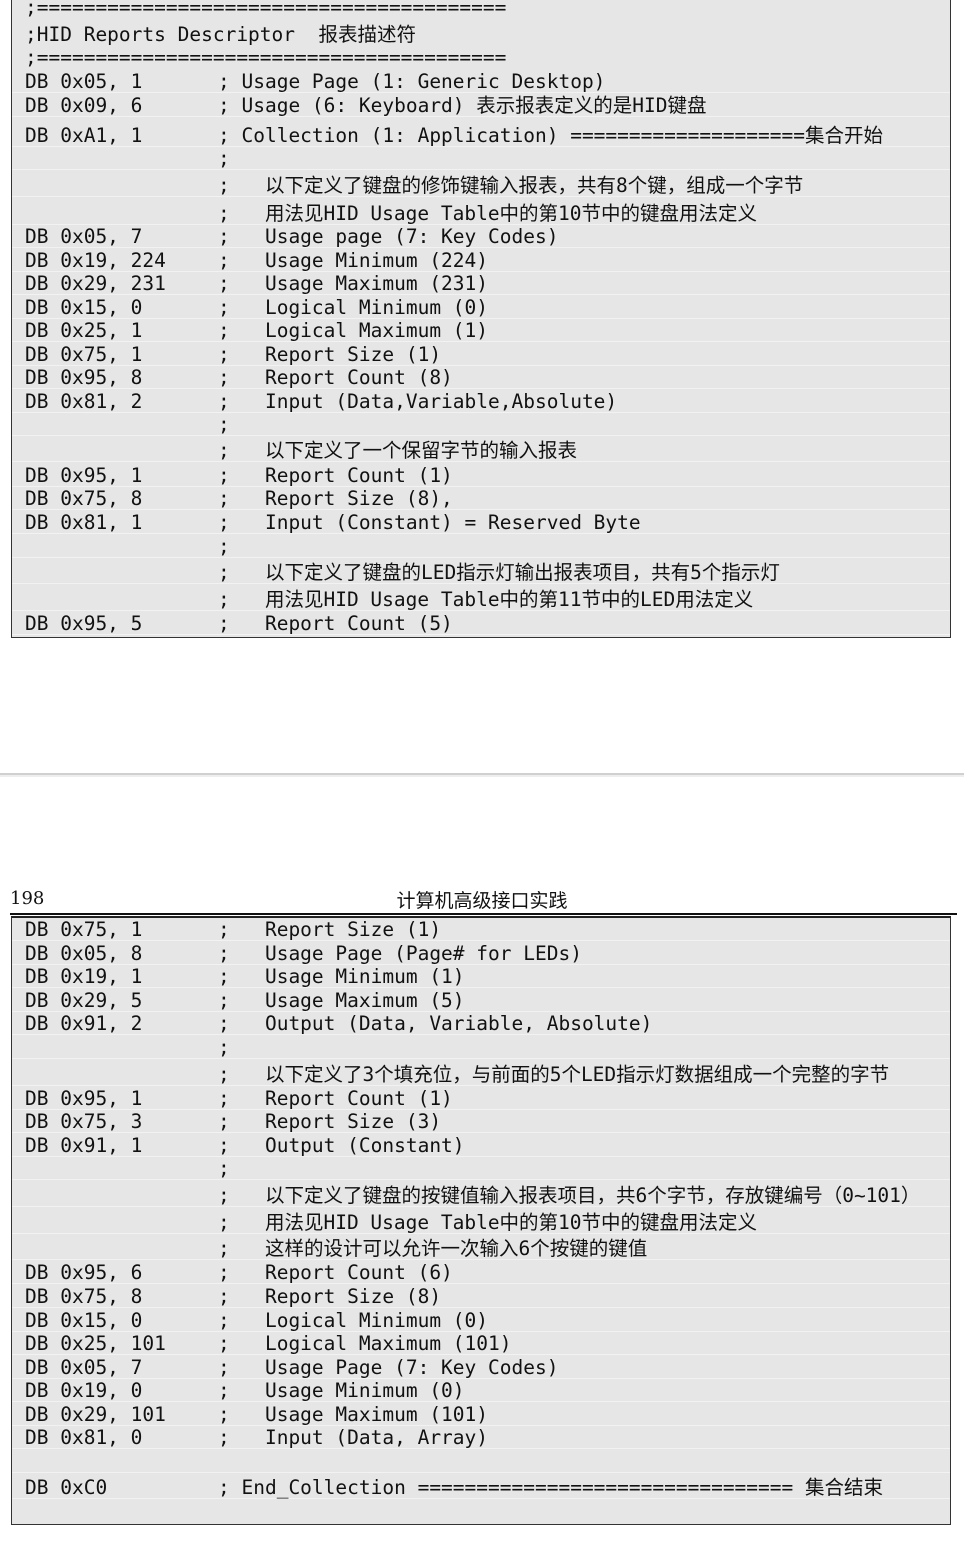  What do you see at coordinates (84, 1320) in the screenshot?
I see `code-instruction: DB 0x15, 0` at bounding box center [84, 1320].